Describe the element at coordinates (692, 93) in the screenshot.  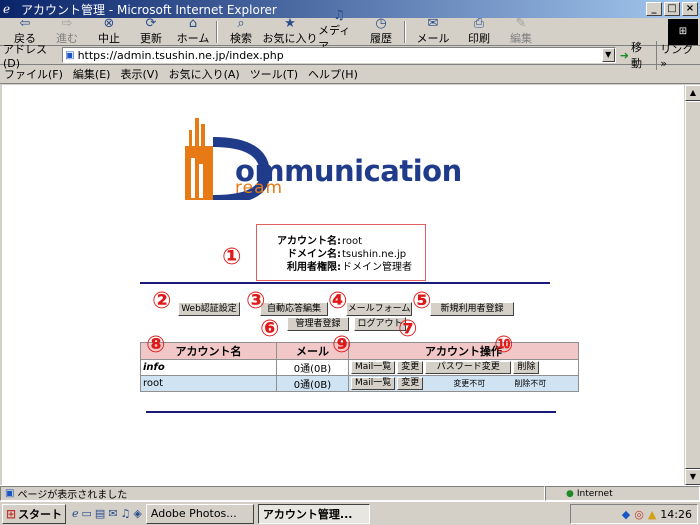
I see `scroll-up-icon: ▲` at that location.